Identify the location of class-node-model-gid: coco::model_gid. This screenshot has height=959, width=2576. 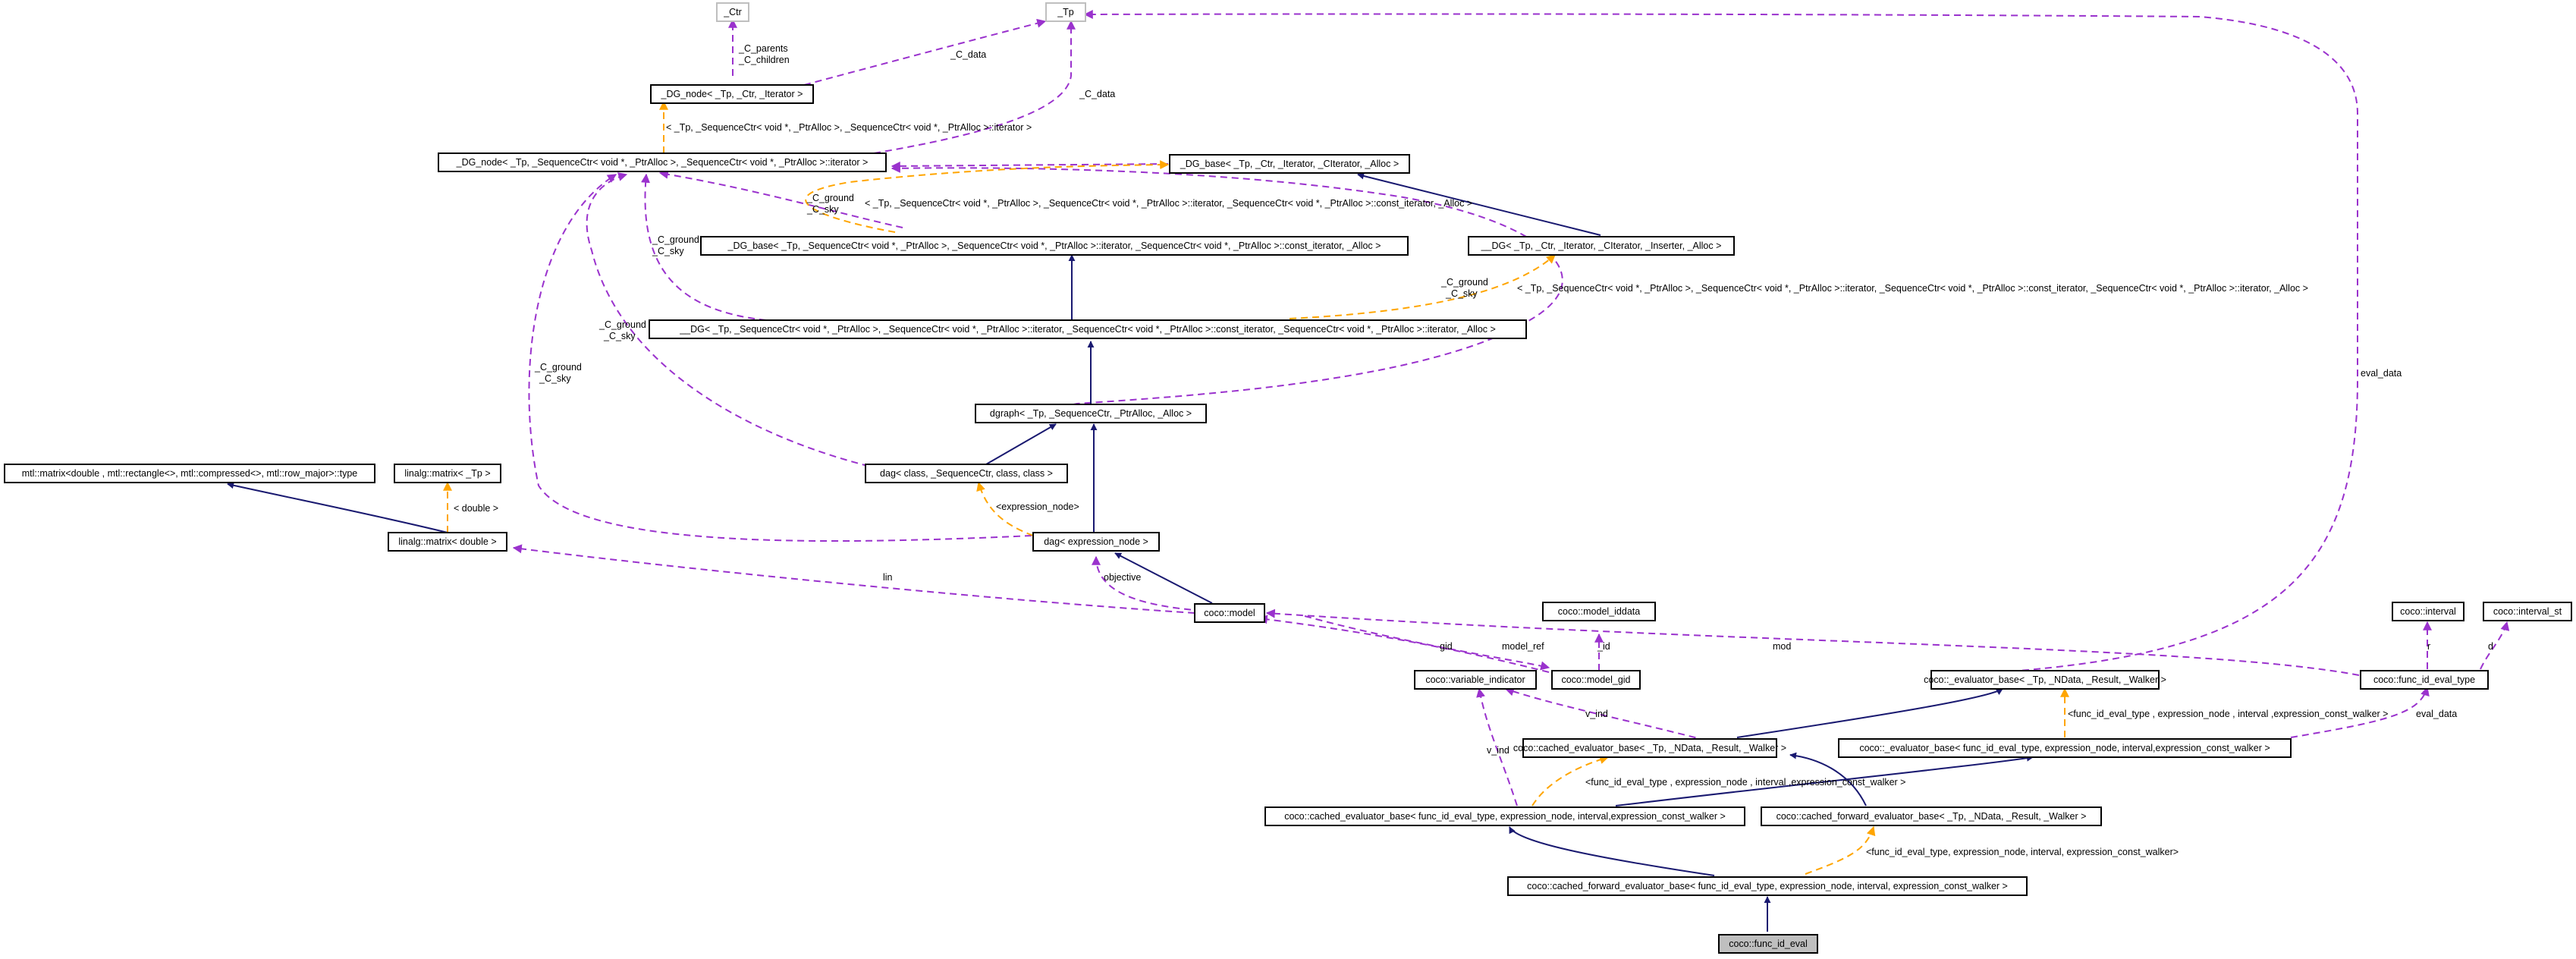
(1596, 680).